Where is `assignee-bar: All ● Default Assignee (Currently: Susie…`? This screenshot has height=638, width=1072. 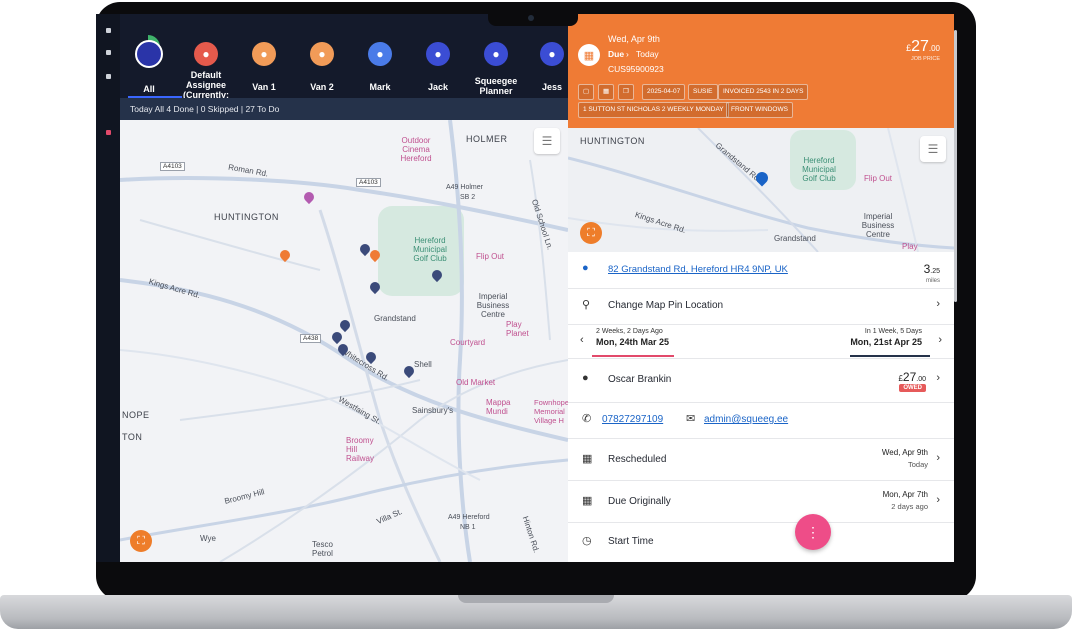 assignee-bar: All ● Default Assignee (Currently: Susie… is located at coordinates (344, 62).